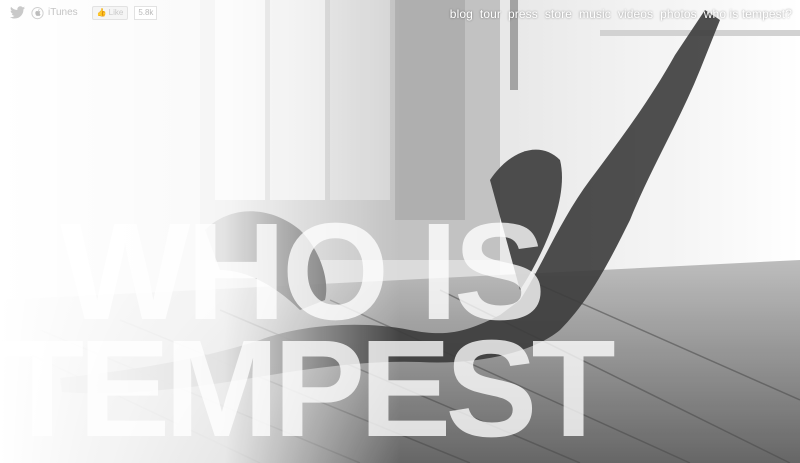 The width and height of the screenshot is (800, 463). What do you see at coordinates (558, 14) in the screenshot?
I see `nav-link-store: store` at bounding box center [558, 14].